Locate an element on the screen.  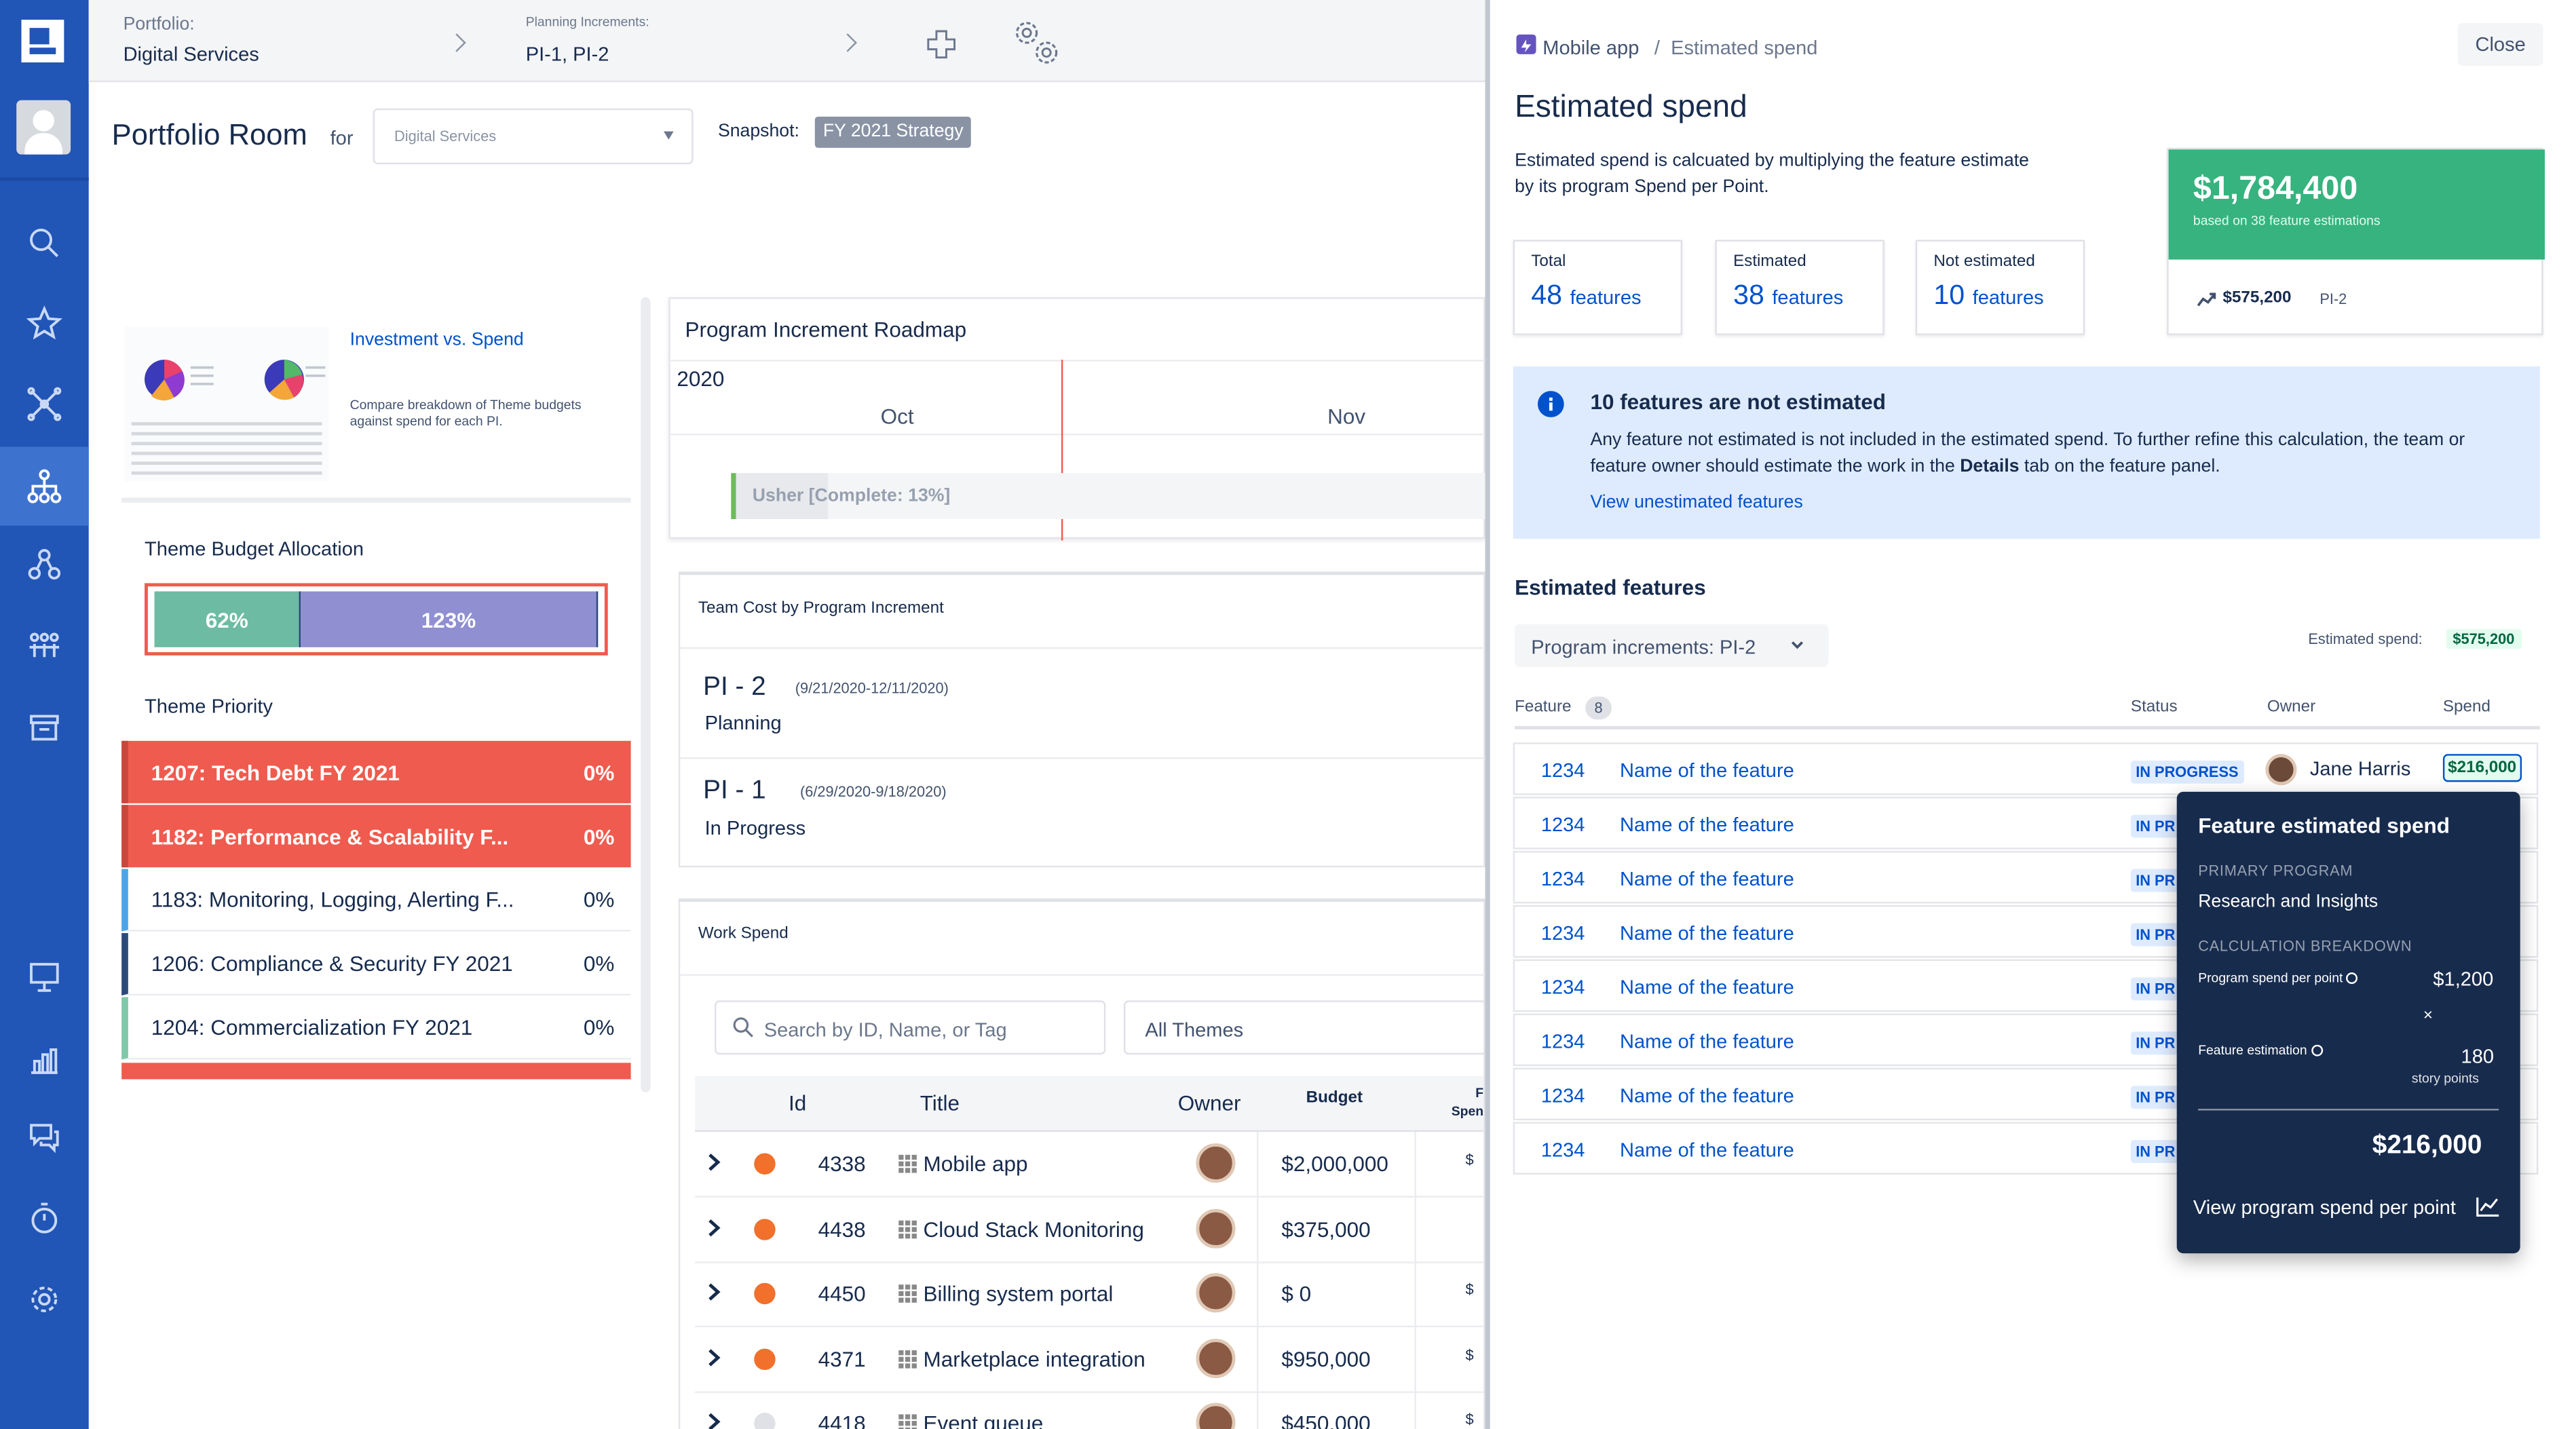
work-spend-row: 4438 Cloud Stack Monitoring $375,000 is located at coordinates (1089, 1230).